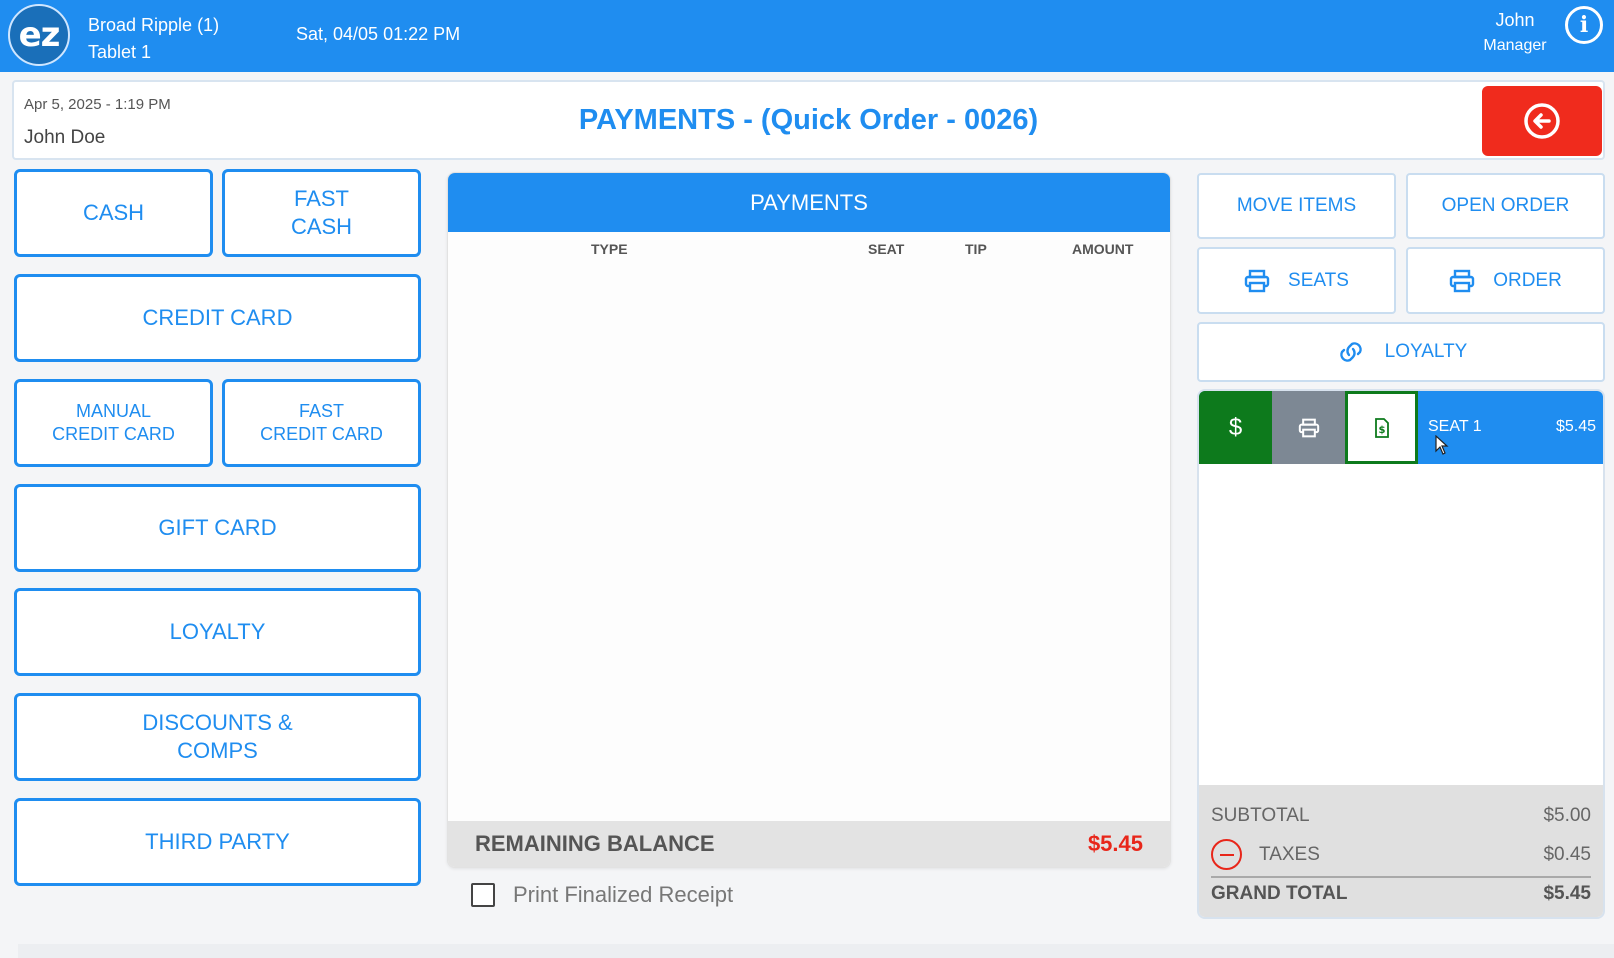 The height and width of the screenshot is (958, 1614). I want to click on column-type: TYPE, so click(609, 249).